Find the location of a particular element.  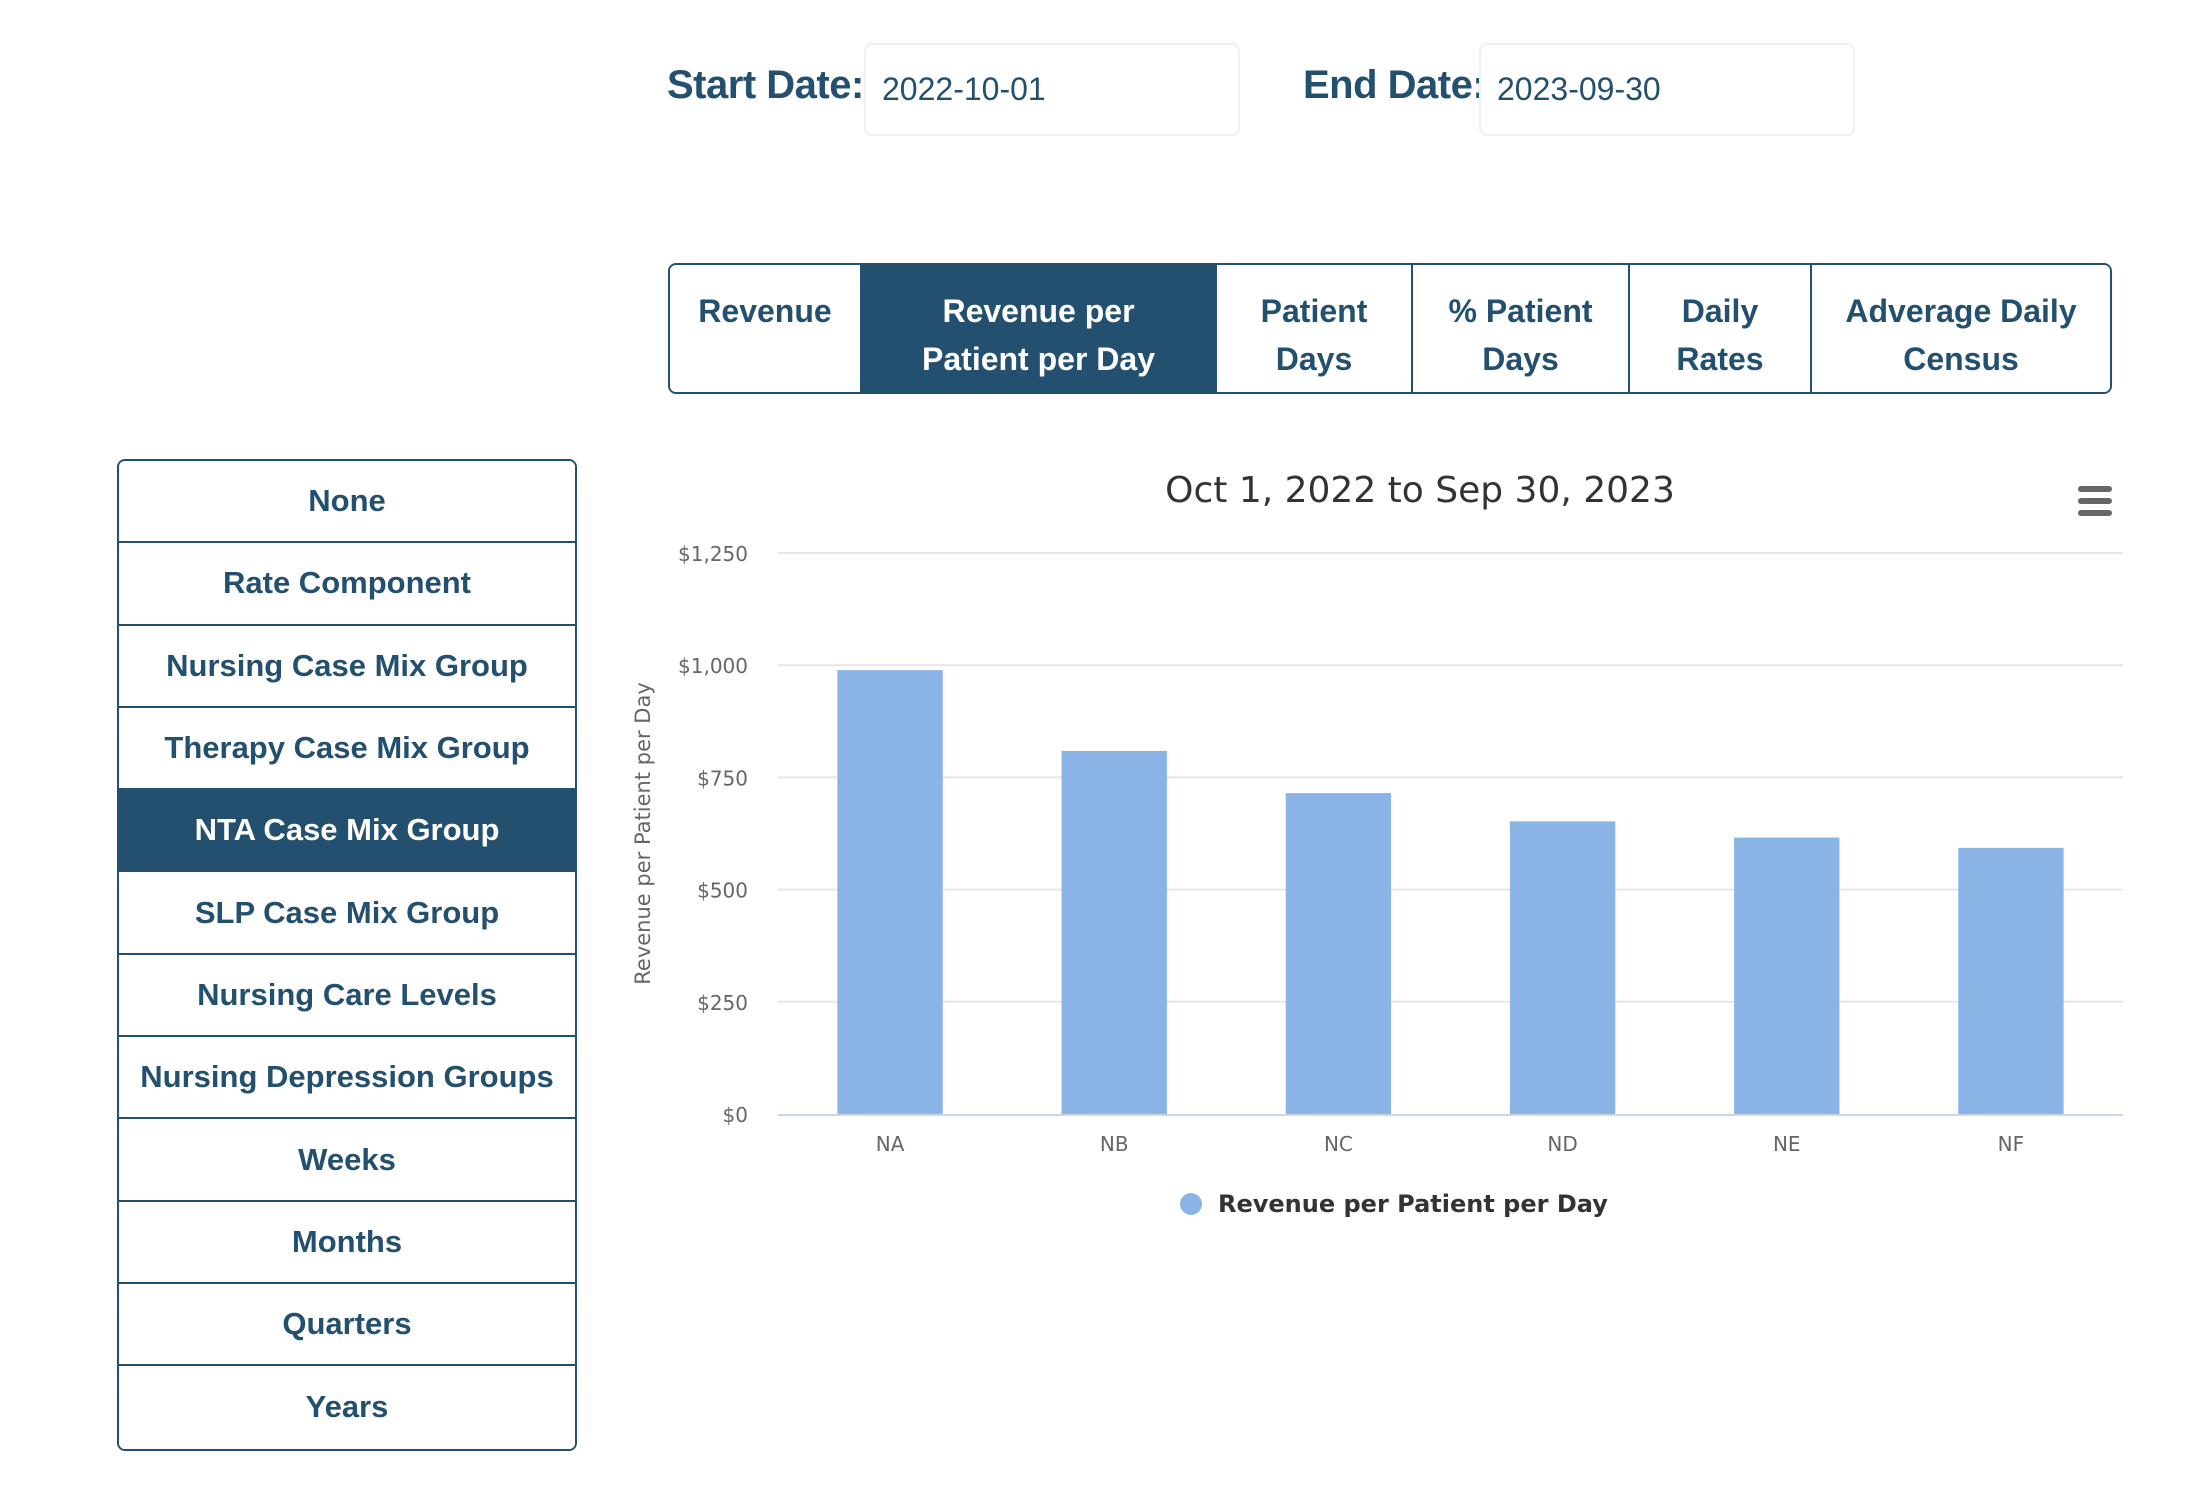

x-tick-label: NE is located at coordinates (1787, 1144).